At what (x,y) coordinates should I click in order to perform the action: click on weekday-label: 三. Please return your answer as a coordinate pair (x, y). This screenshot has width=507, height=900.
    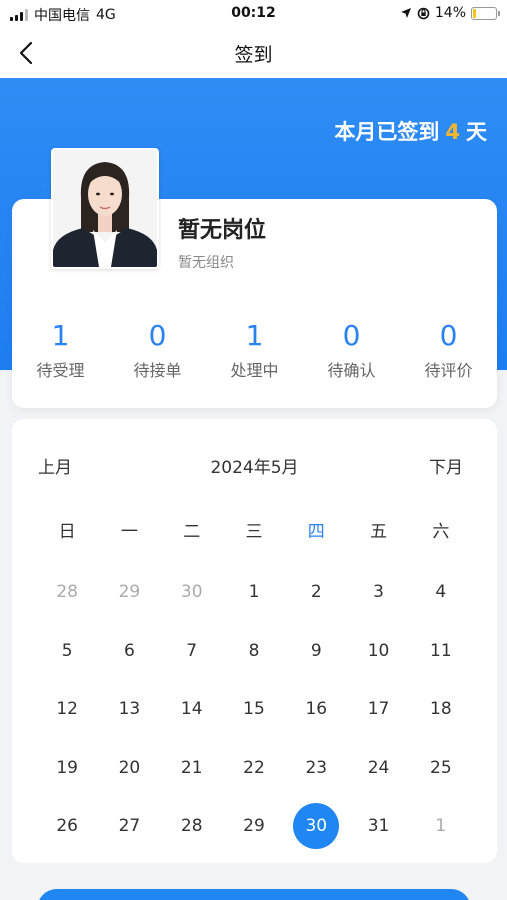
    Looking at the image, I should click on (254, 532).